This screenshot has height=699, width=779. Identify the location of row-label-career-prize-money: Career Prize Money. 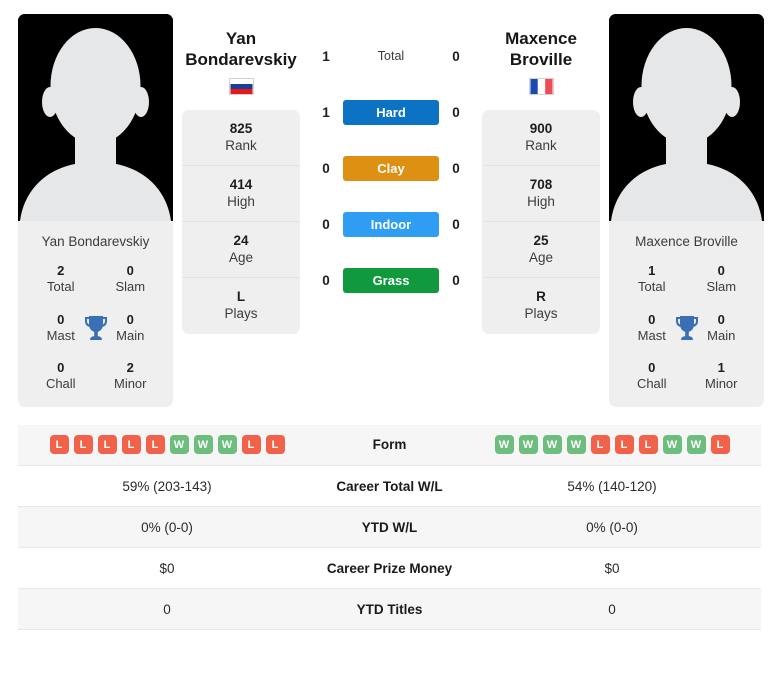
(389, 568).